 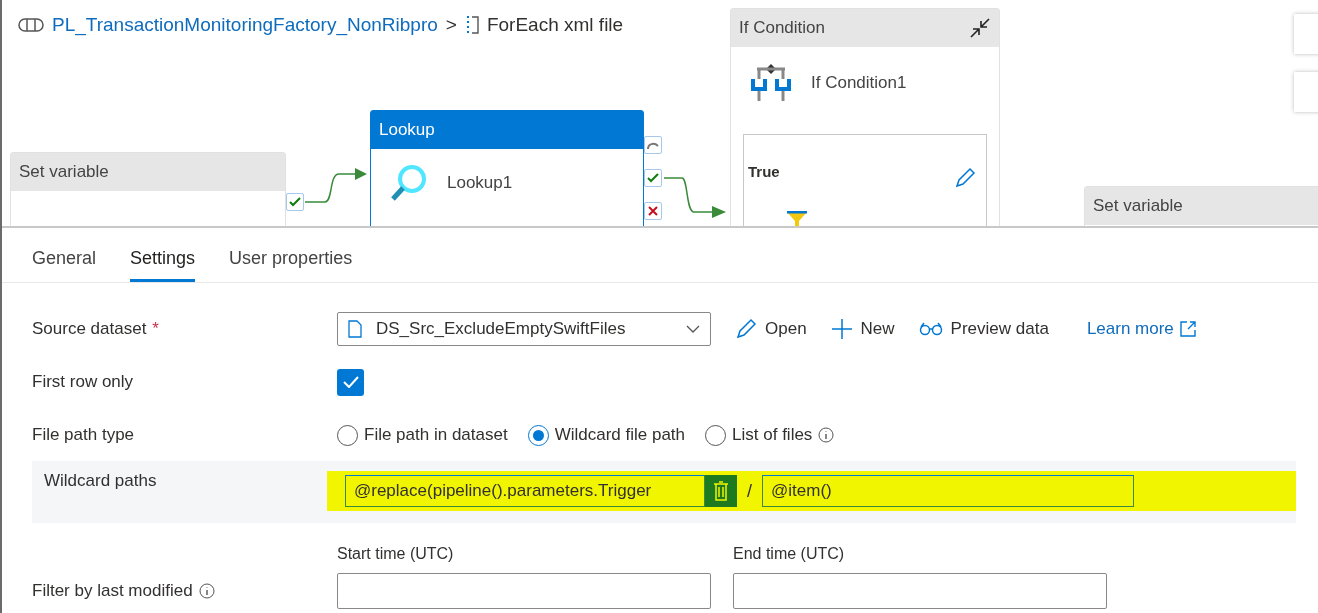 I want to click on delete-button, so click(x=721, y=491).